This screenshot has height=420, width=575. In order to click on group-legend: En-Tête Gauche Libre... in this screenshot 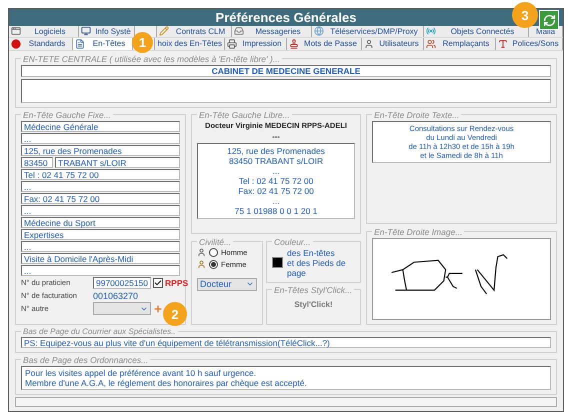, I will do `click(244, 115)`.